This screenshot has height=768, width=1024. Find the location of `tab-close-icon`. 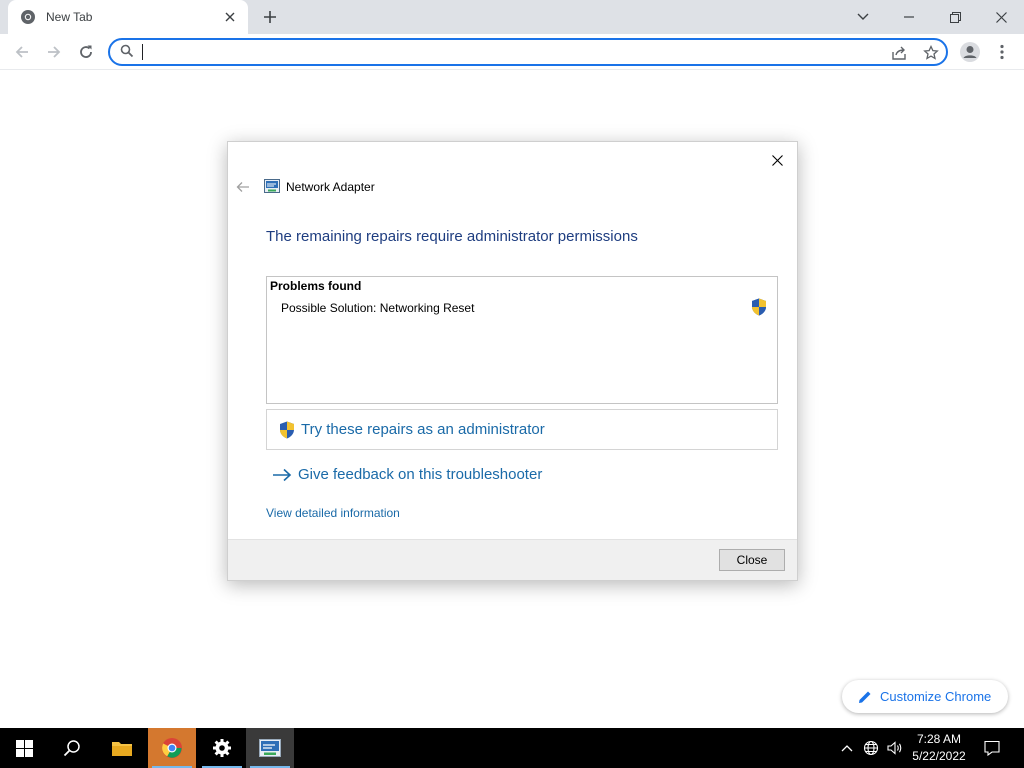

tab-close-icon is located at coordinates (230, 17).